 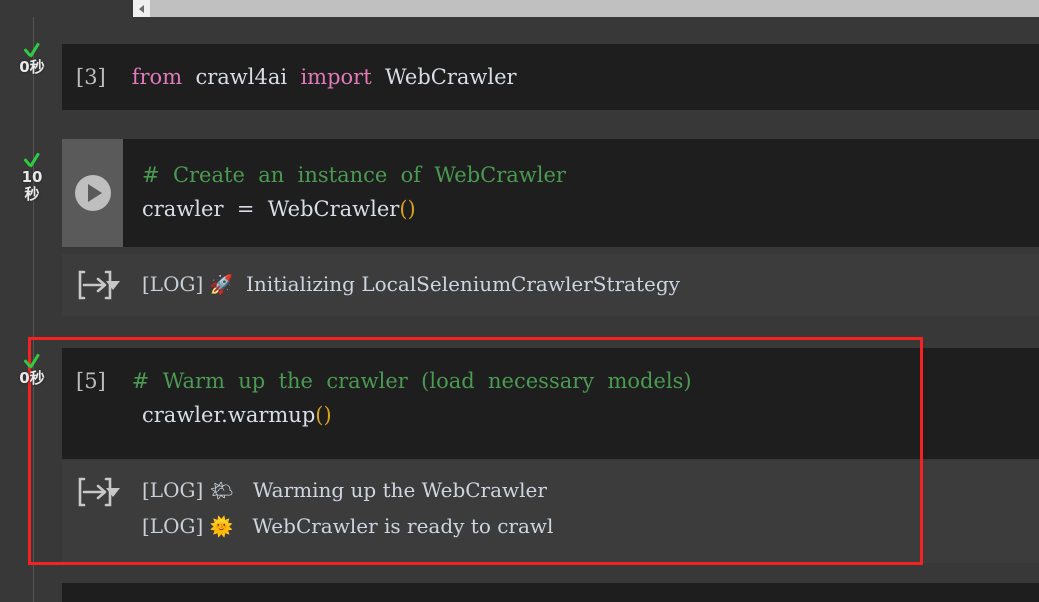 What do you see at coordinates (594, 8) in the screenshot?
I see `scrollbar-thumb` at bounding box center [594, 8].